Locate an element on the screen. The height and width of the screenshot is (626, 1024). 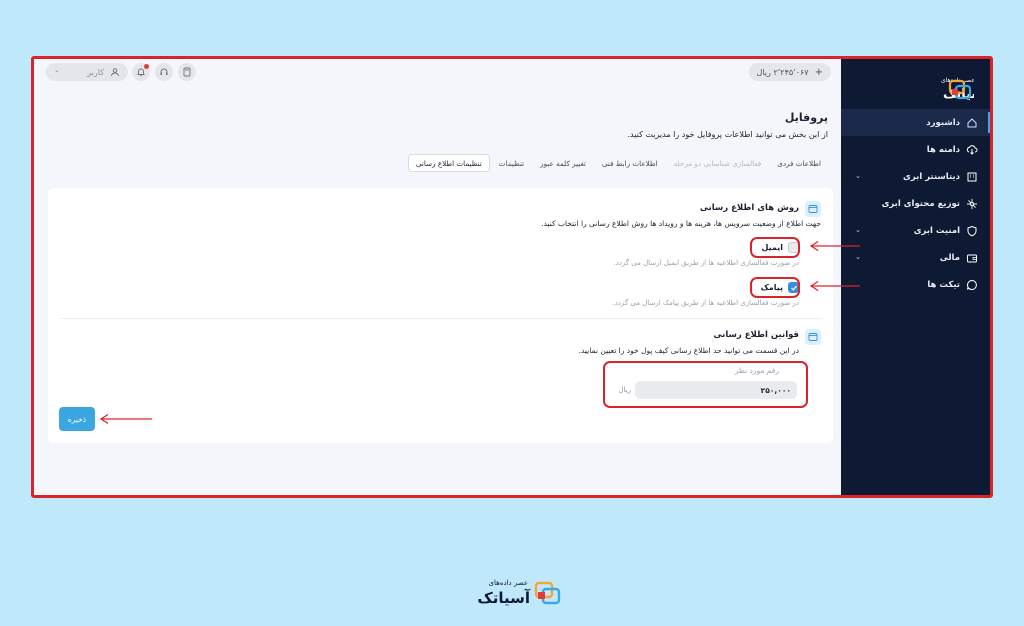
chat-icon is located at coordinates (972, 285).